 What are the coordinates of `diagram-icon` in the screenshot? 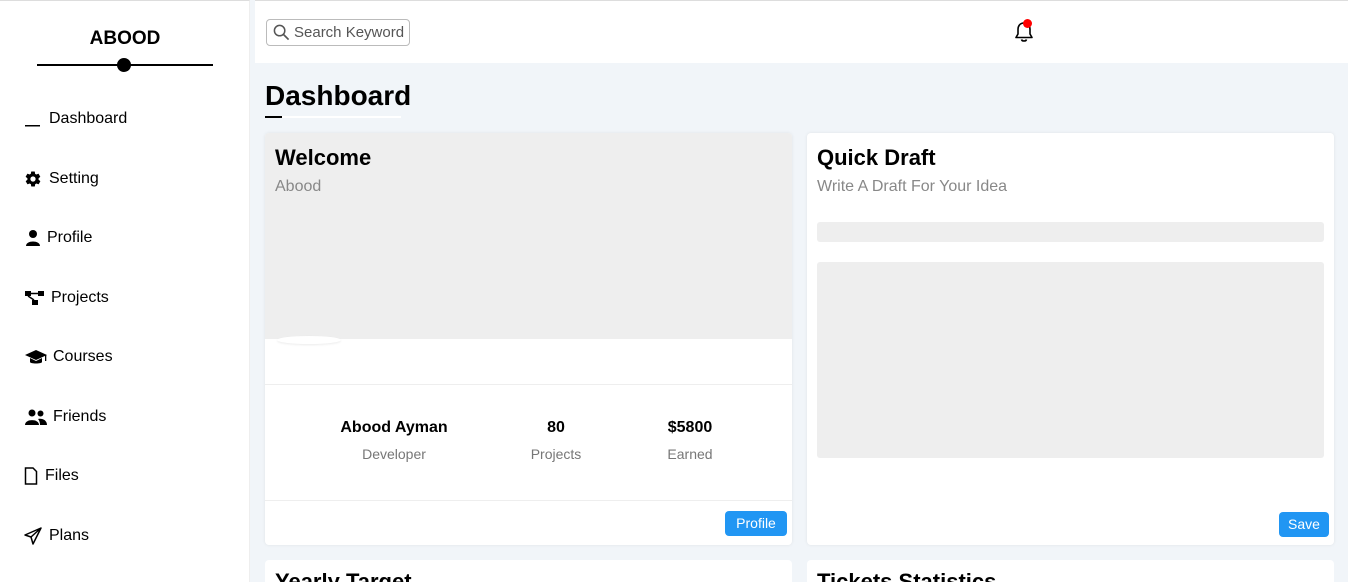 It's located at (35, 298).